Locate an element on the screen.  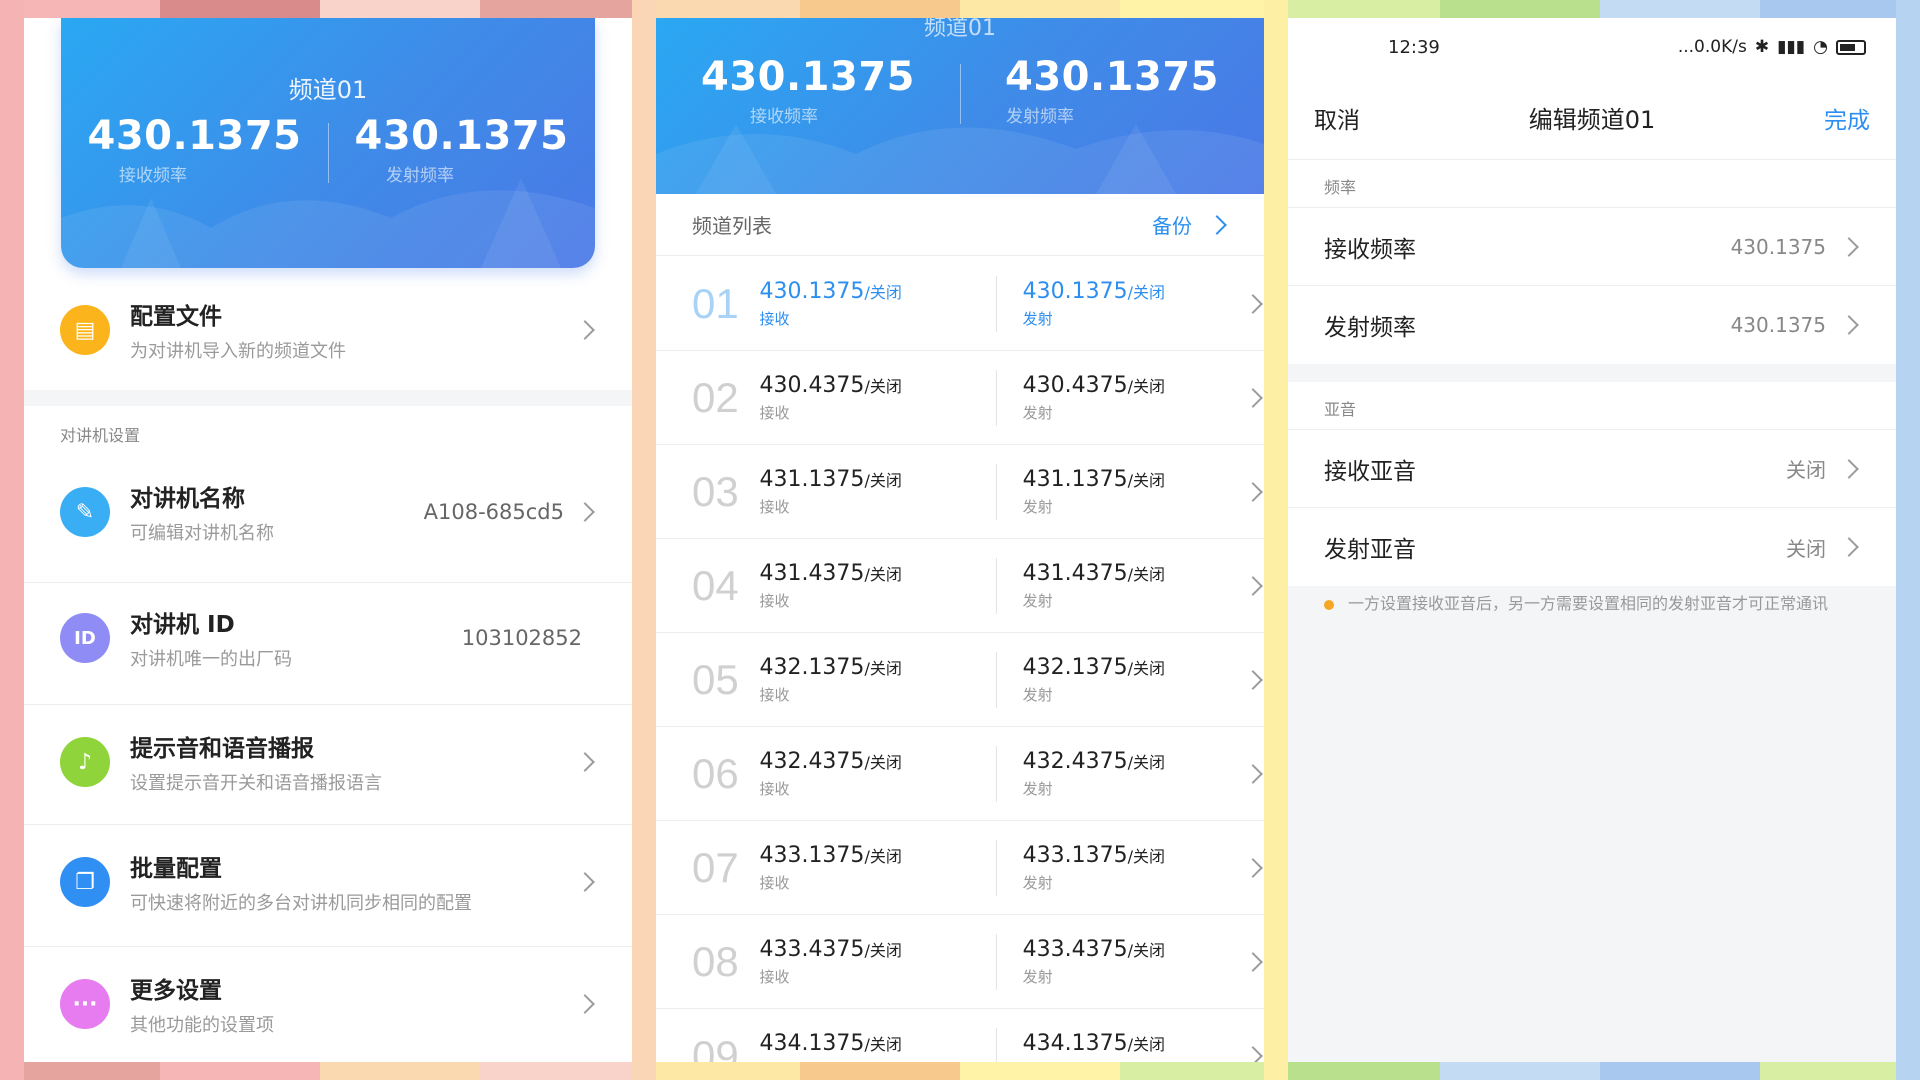
top-stripes is located at coordinates (960, 9).